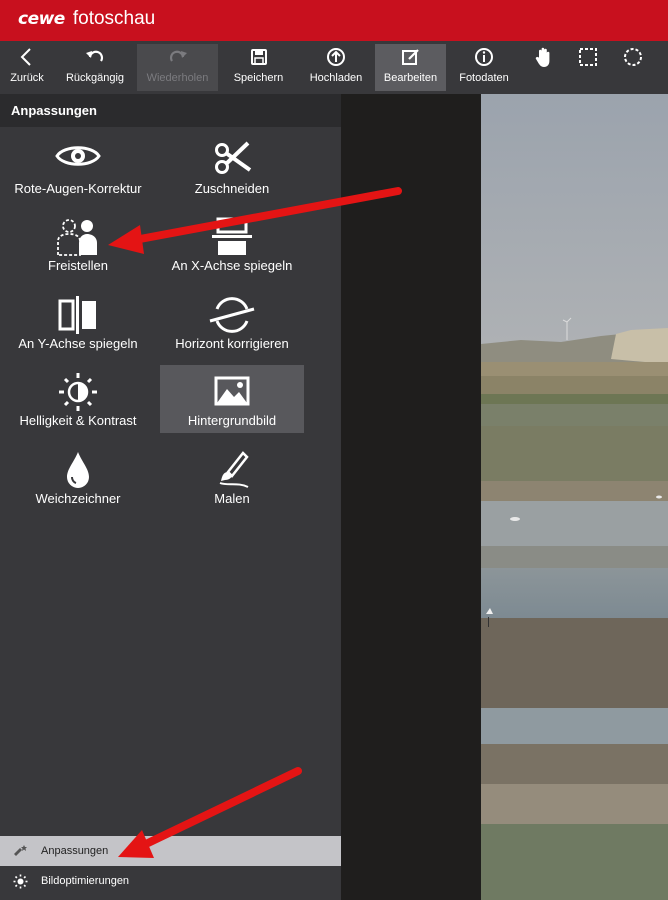  What do you see at coordinates (232, 188) in the screenshot?
I see `tool-label: Zuschneiden` at bounding box center [232, 188].